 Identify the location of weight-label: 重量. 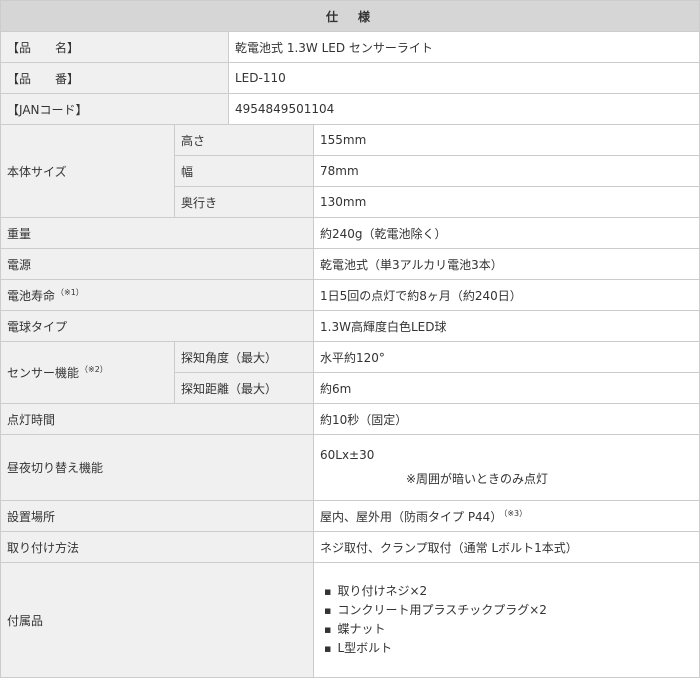
(157, 233).